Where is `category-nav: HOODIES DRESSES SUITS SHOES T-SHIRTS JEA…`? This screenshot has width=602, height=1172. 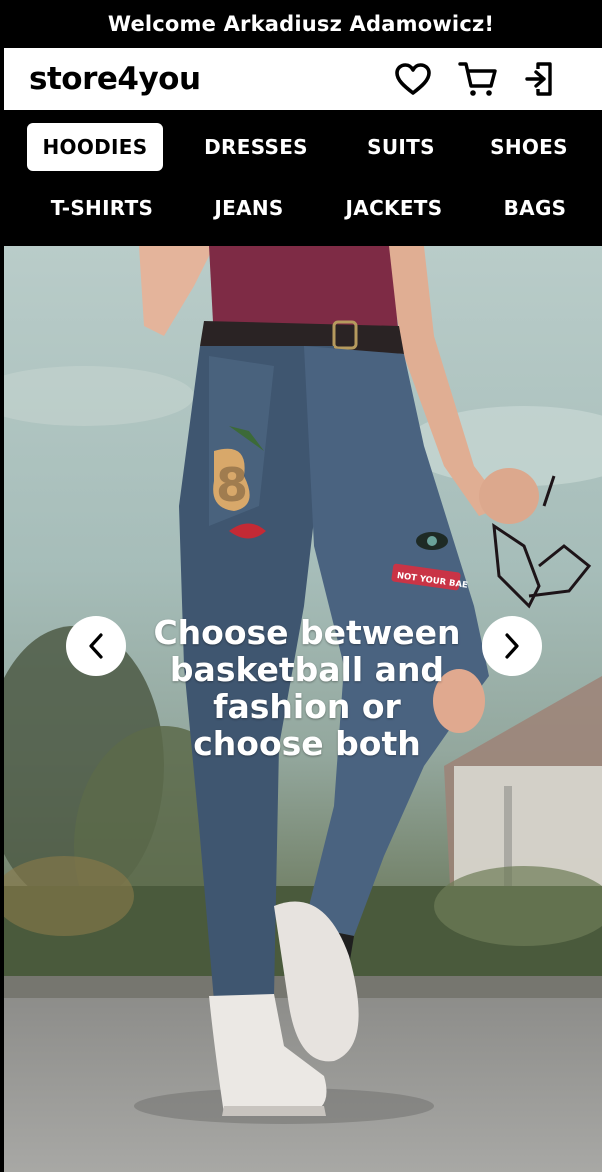 category-nav: HOODIES DRESSES SUITS SHOES T-SHIRTS JEA… is located at coordinates (303, 178).